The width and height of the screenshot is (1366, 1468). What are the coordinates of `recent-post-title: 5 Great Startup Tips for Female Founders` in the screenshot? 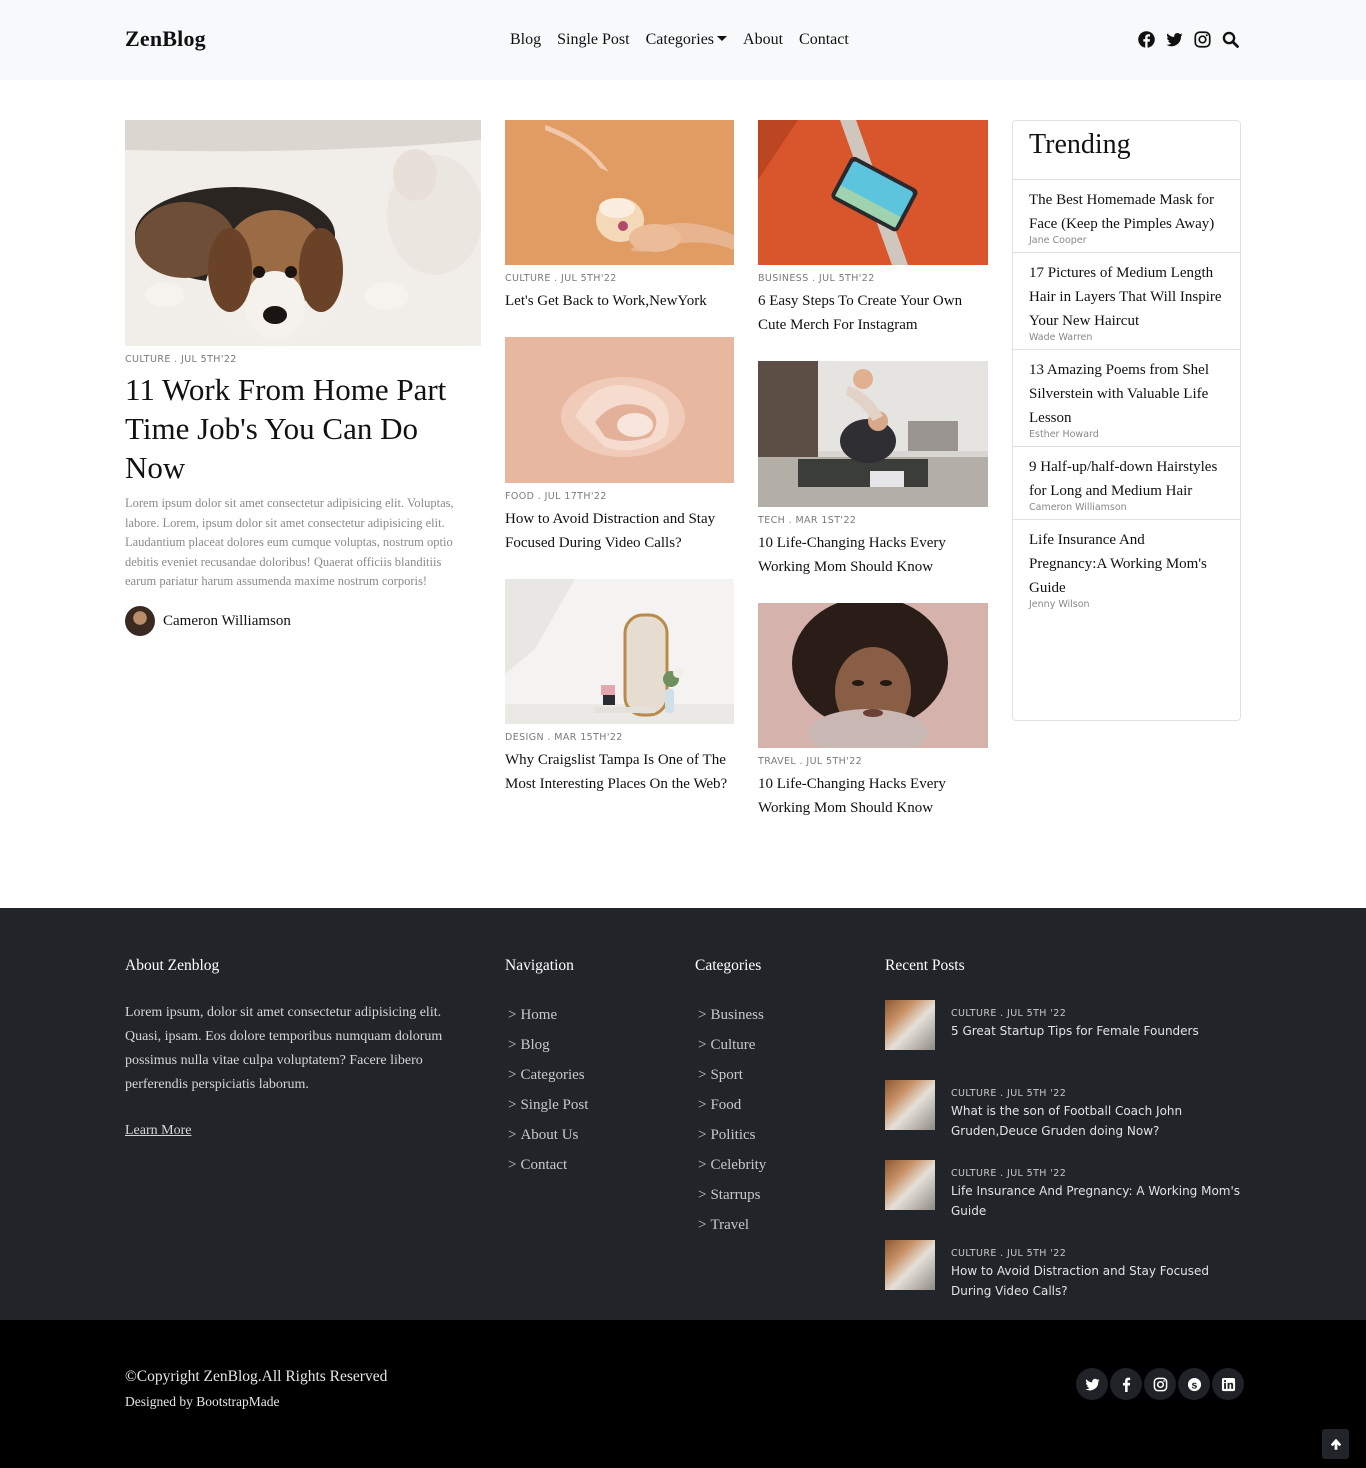 It's located at (1075, 1031).